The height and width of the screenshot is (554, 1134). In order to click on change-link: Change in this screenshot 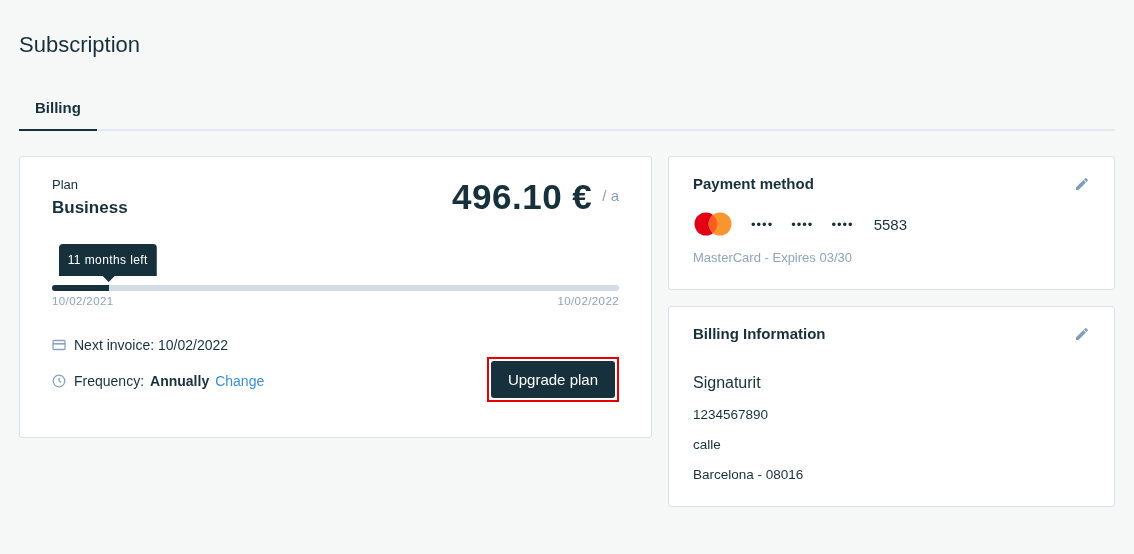, I will do `click(240, 380)`.